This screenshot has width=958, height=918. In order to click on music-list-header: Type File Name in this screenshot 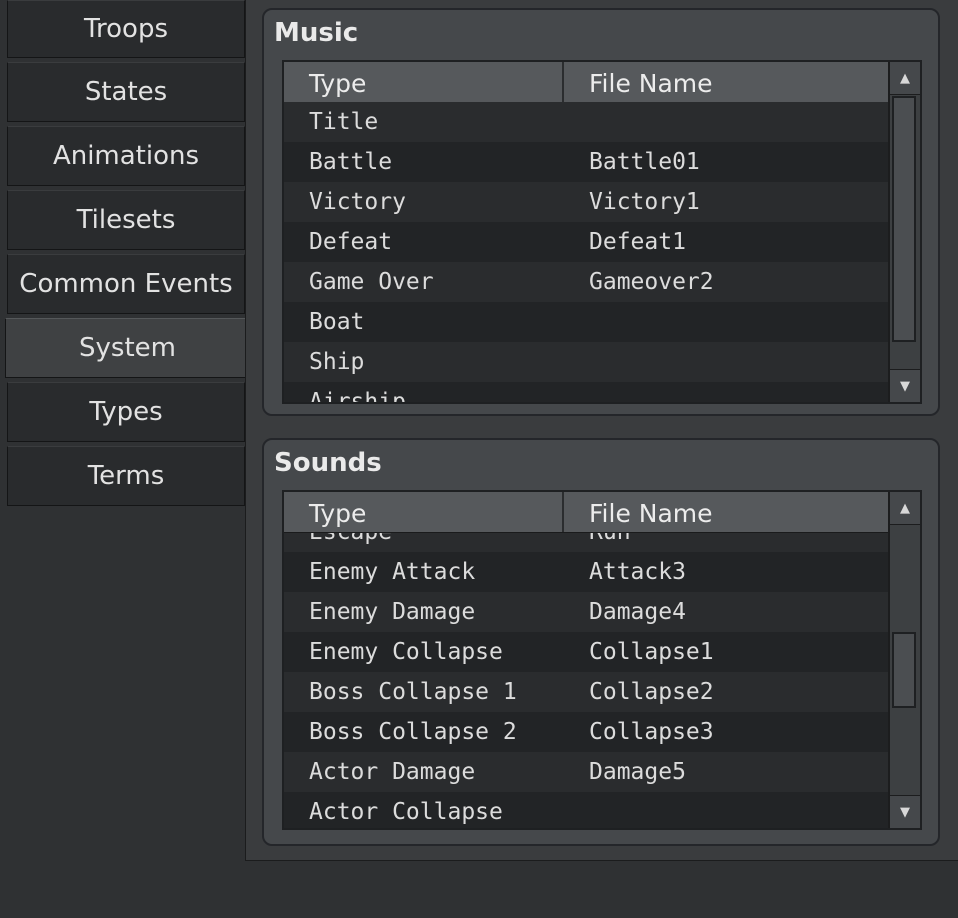, I will do `click(586, 82)`.